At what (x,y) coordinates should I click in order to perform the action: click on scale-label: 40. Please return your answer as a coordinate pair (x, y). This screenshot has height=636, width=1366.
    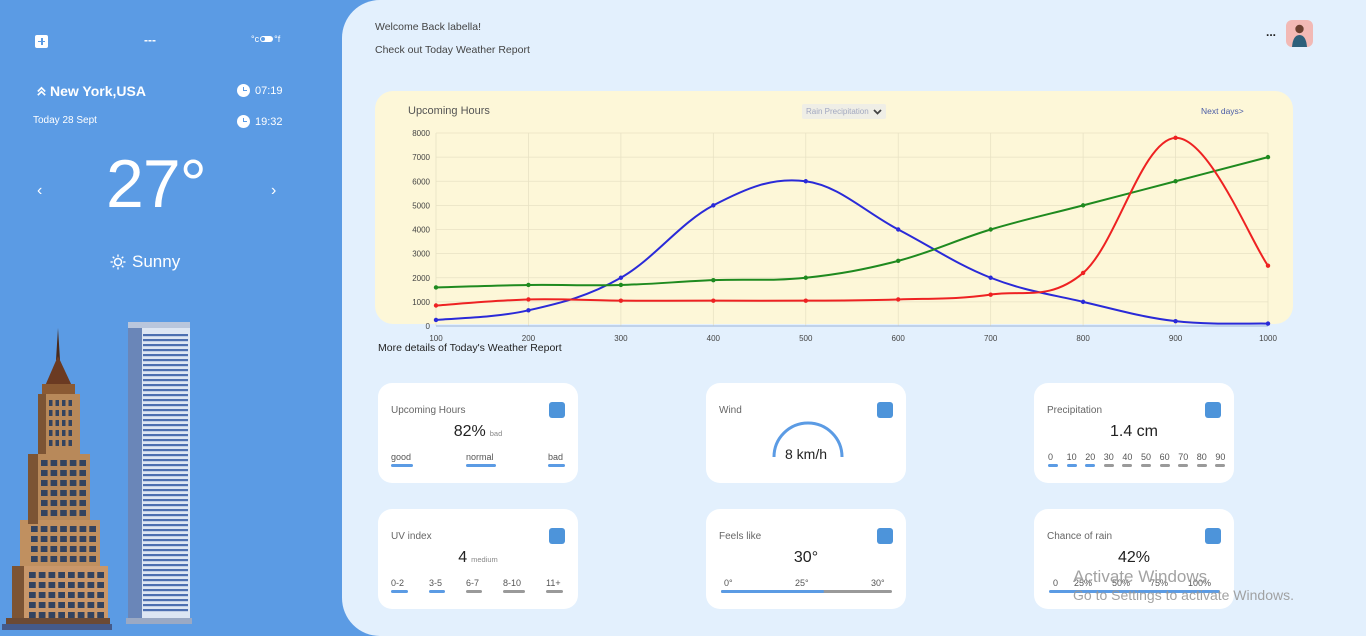
    Looking at the image, I should click on (1127, 457).